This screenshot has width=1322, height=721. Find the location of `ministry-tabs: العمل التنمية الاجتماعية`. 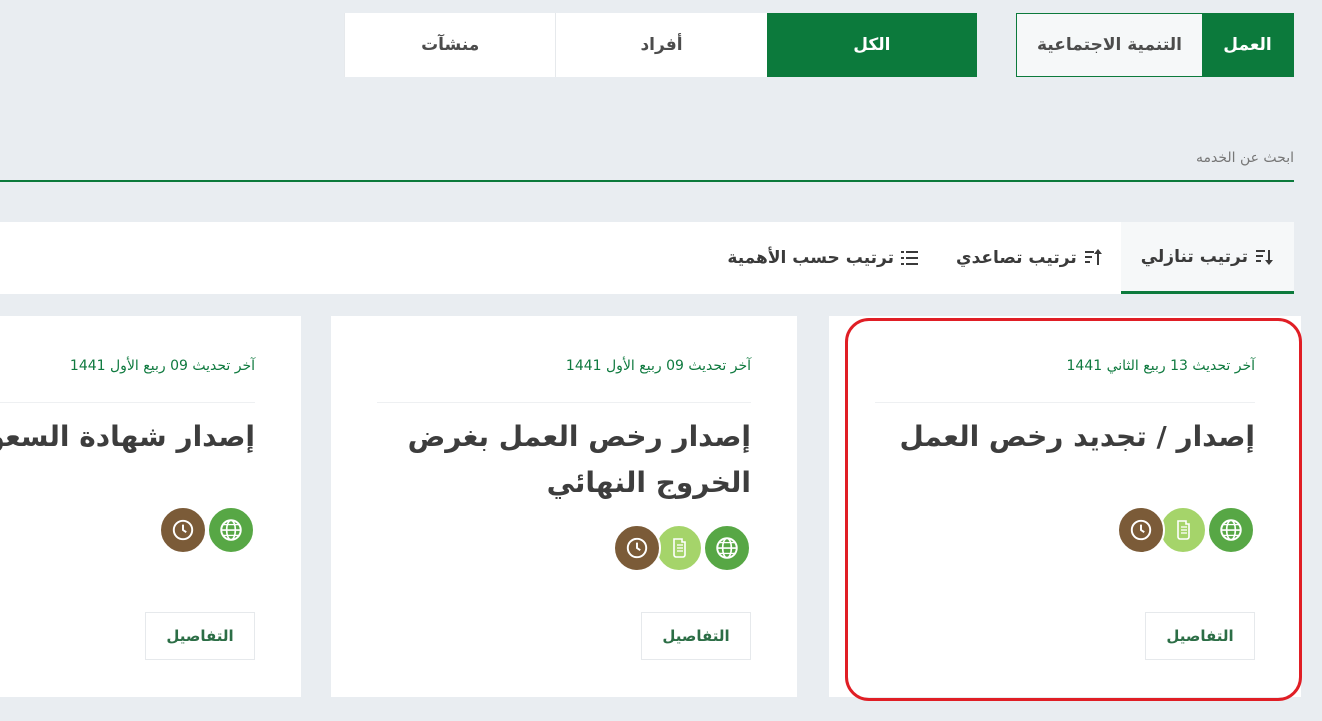

ministry-tabs: العمل التنمية الاجتماعية is located at coordinates (1155, 45).